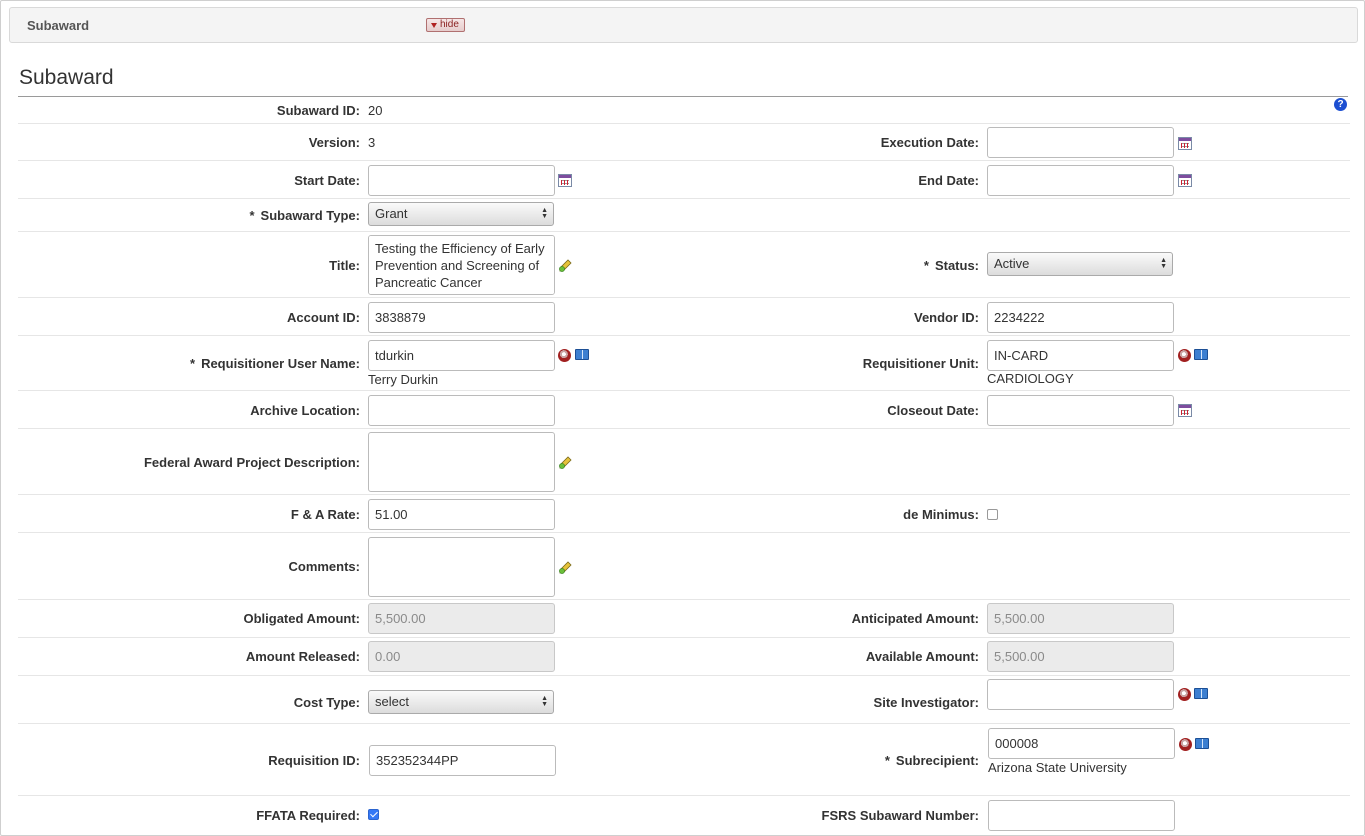 Image resolution: width=1365 pixels, height=836 pixels. I want to click on federal-award-project-description-label: Federal Award Project Description:, so click(251, 462).